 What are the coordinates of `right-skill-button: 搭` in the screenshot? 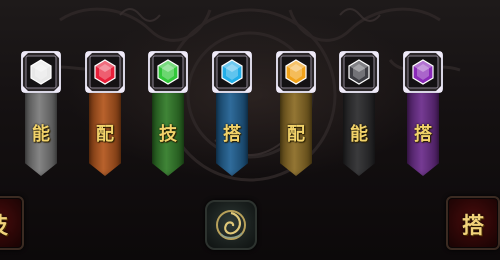 It's located at (473, 223).